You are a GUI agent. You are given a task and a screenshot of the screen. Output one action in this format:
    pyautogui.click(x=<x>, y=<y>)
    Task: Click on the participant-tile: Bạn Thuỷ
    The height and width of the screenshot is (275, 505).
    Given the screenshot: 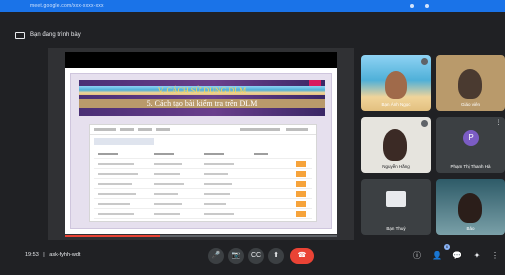 What is the action you would take?
    pyautogui.click(x=396, y=207)
    